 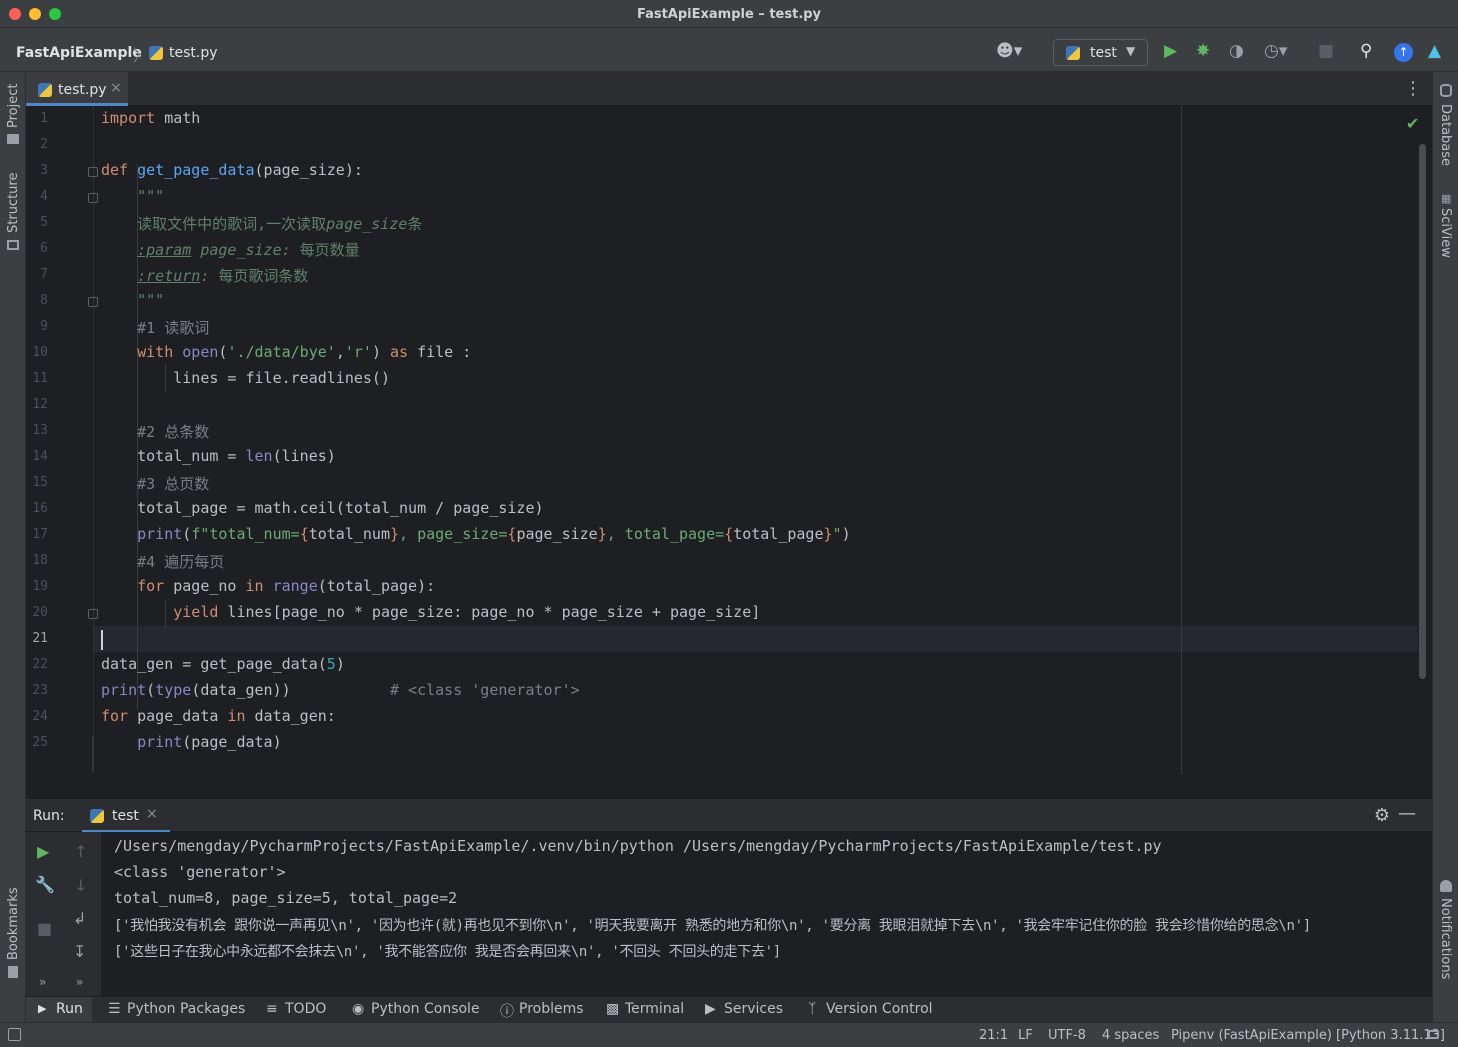 What do you see at coordinates (43, 852) in the screenshot?
I see `rerun-icon: ▶` at bounding box center [43, 852].